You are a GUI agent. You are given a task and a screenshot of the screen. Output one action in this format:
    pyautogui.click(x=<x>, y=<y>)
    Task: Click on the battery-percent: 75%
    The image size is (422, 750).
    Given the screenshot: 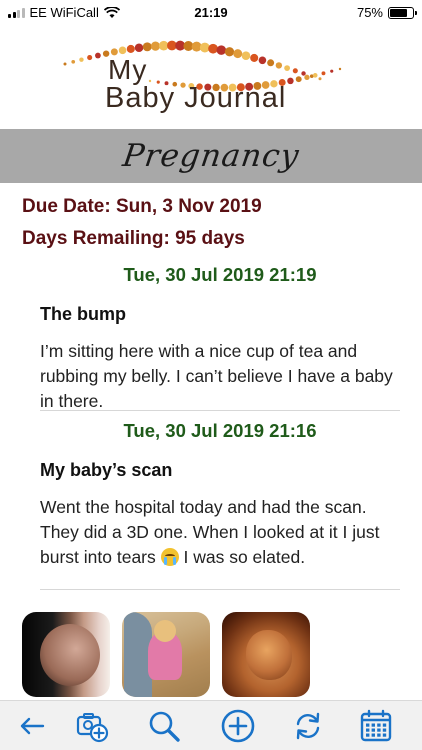 What is the action you would take?
    pyautogui.click(x=369, y=12)
    